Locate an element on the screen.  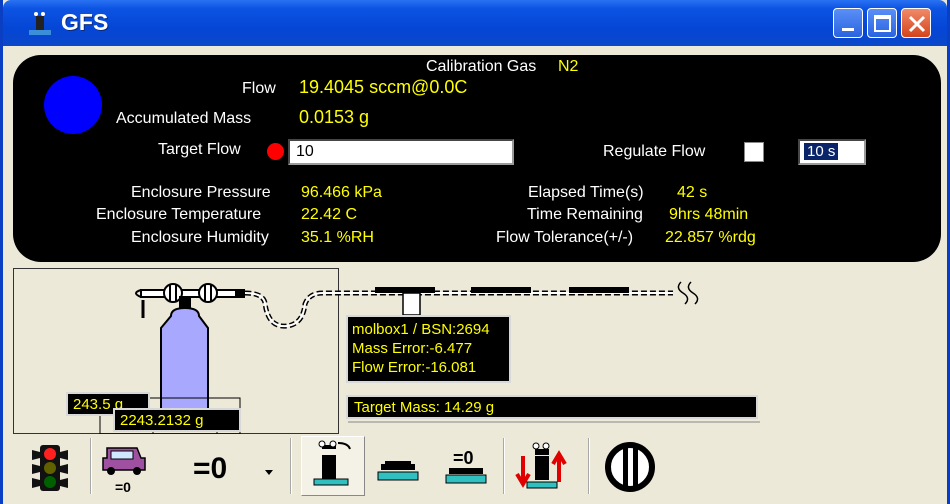
close-icon is located at coordinates (917, 24).